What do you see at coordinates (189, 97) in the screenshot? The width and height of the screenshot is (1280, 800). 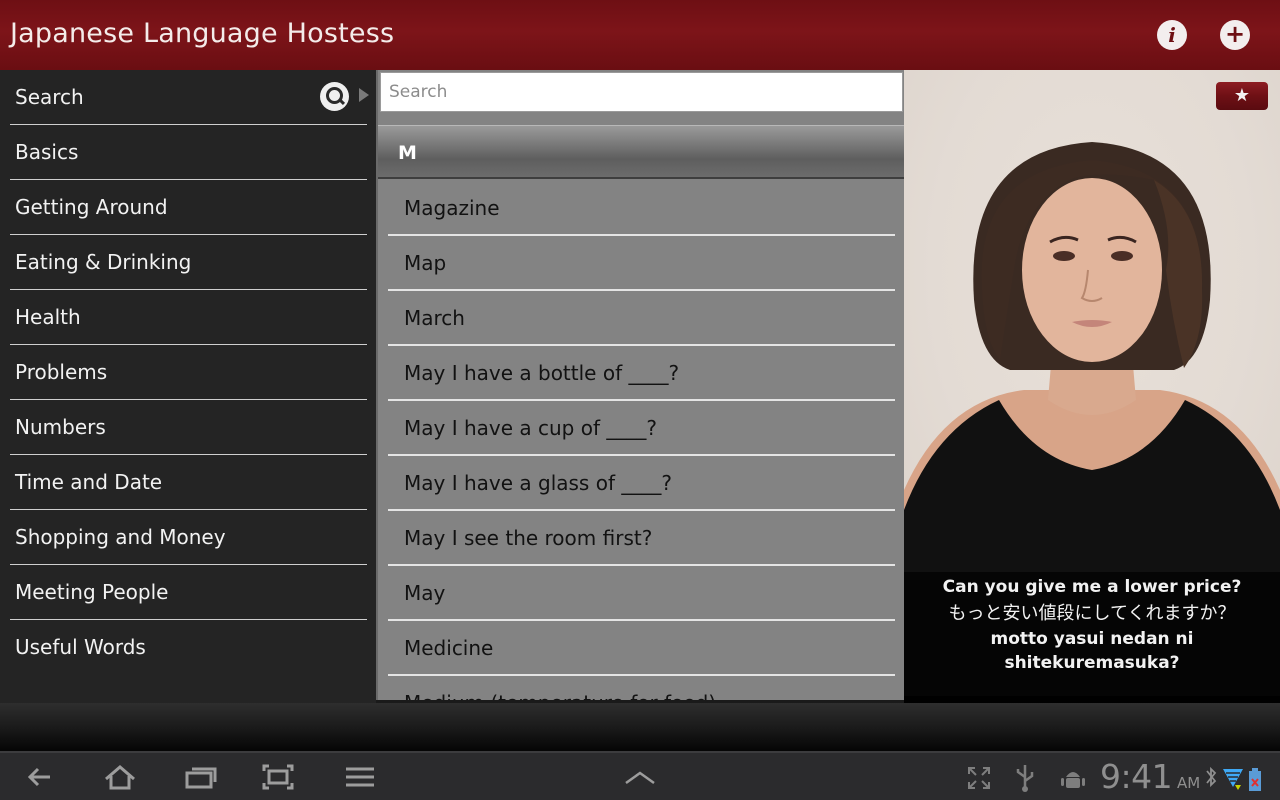 I see `sidebar-item-search: Search` at bounding box center [189, 97].